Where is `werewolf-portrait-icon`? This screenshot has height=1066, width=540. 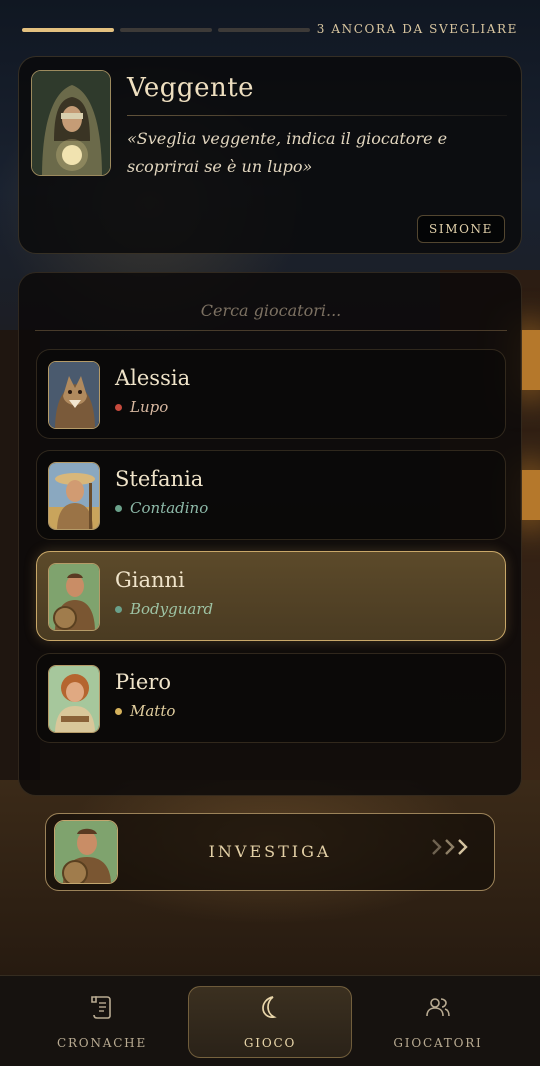 werewolf-portrait-icon is located at coordinates (74, 395).